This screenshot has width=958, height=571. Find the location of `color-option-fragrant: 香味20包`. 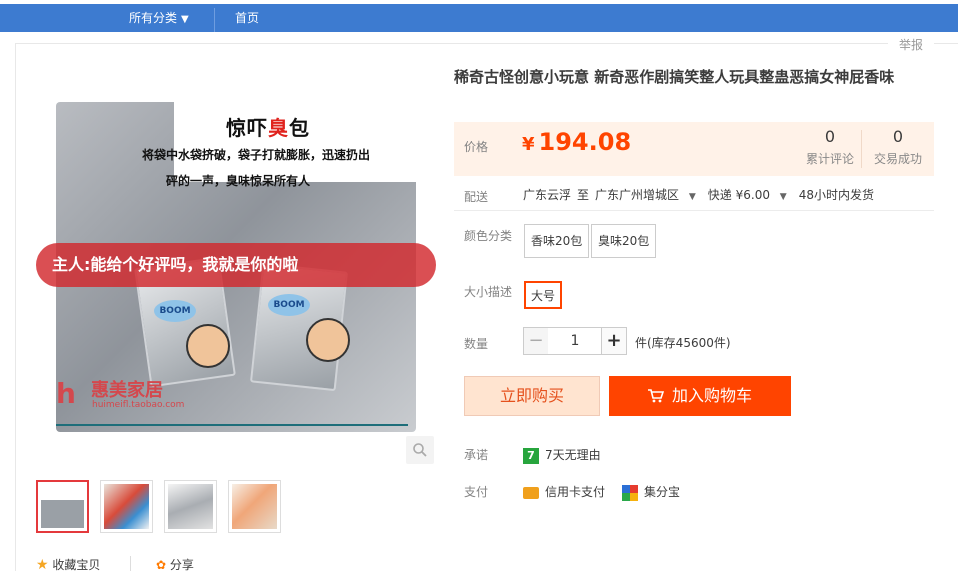

color-option-fragrant: 香味20包 is located at coordinates (557, 241).